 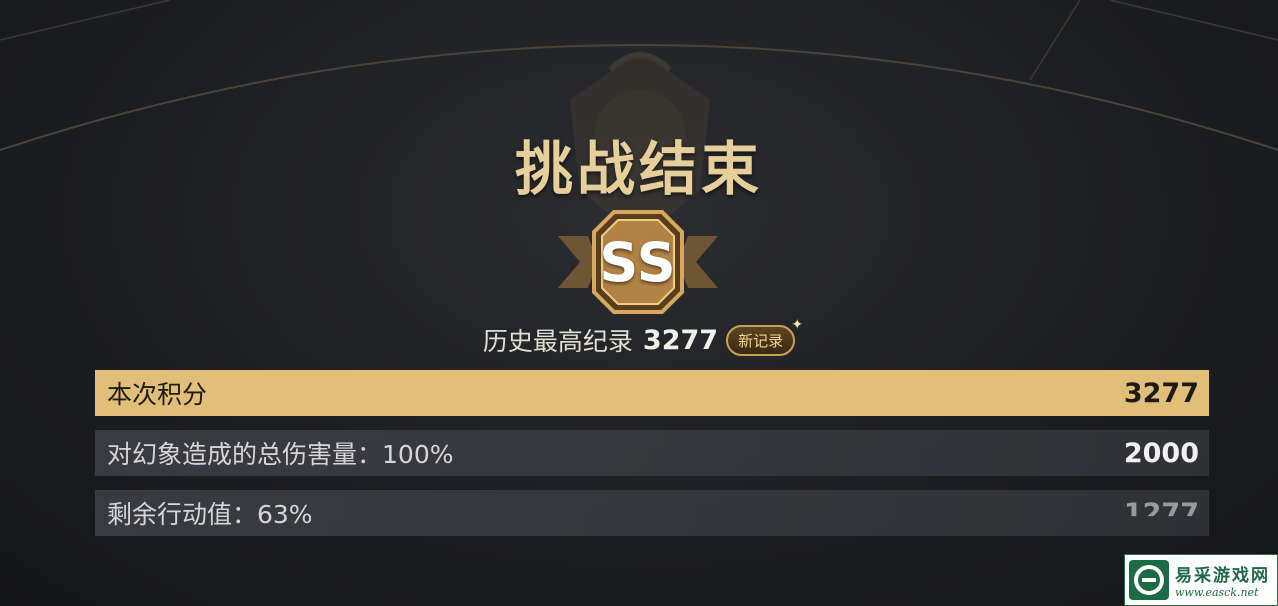 I want to click on new-record-badge: 新记录 ✦, so click(x=764, y=336).